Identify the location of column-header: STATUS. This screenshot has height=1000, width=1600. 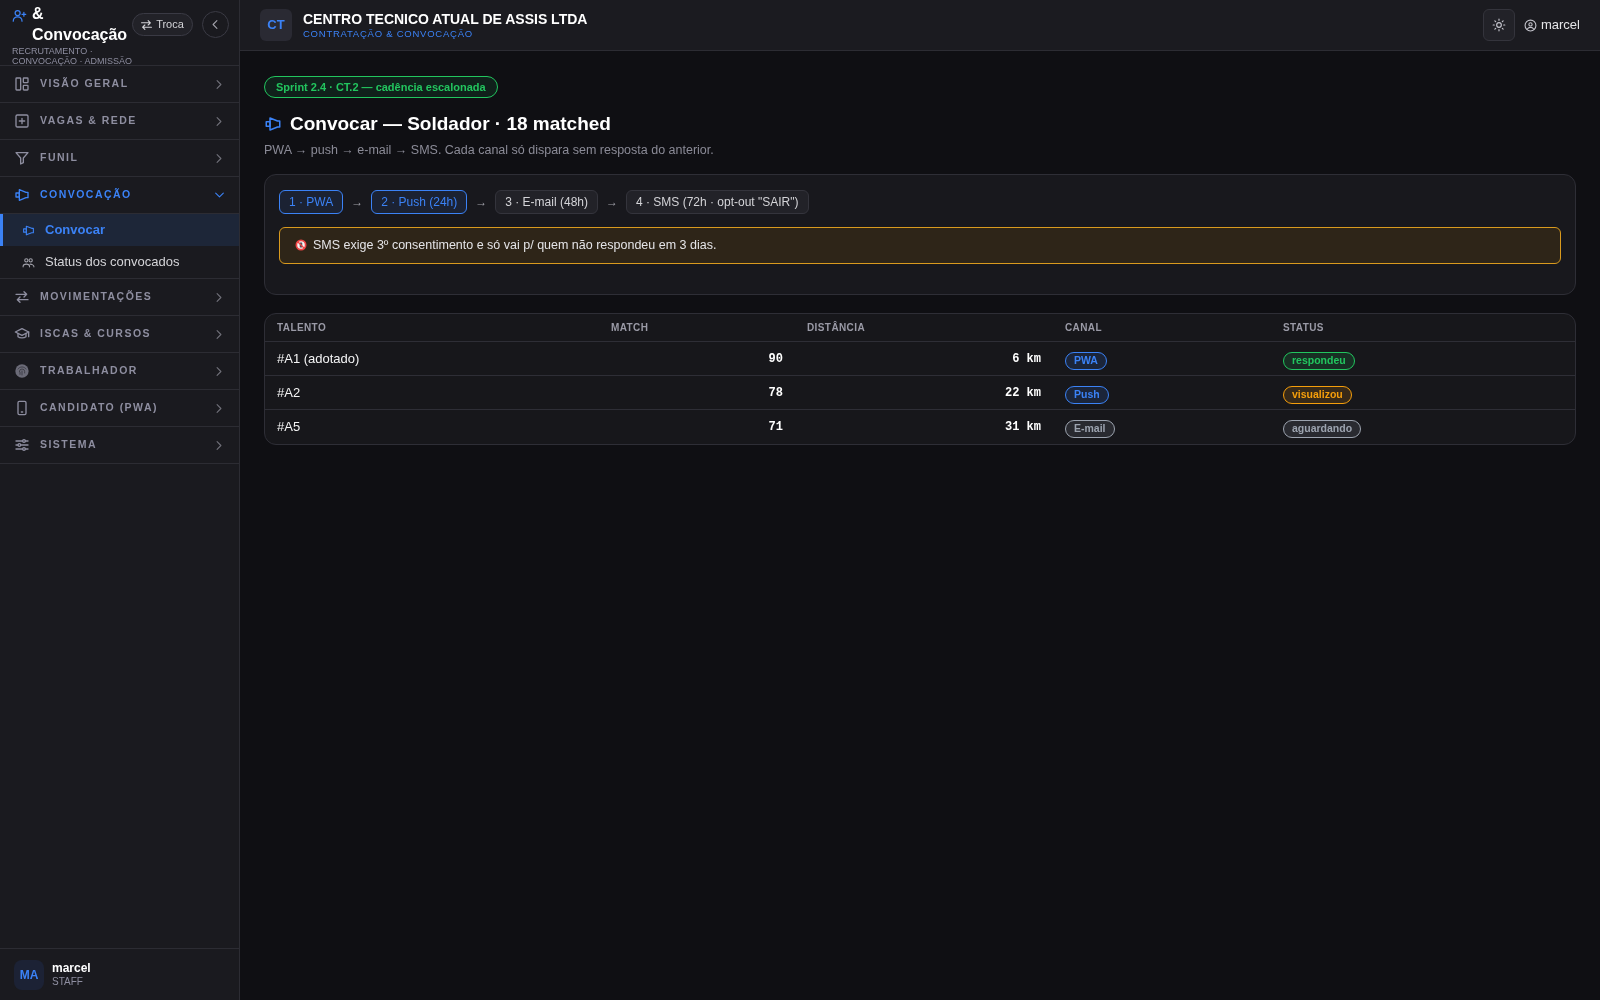
(1423, 327).